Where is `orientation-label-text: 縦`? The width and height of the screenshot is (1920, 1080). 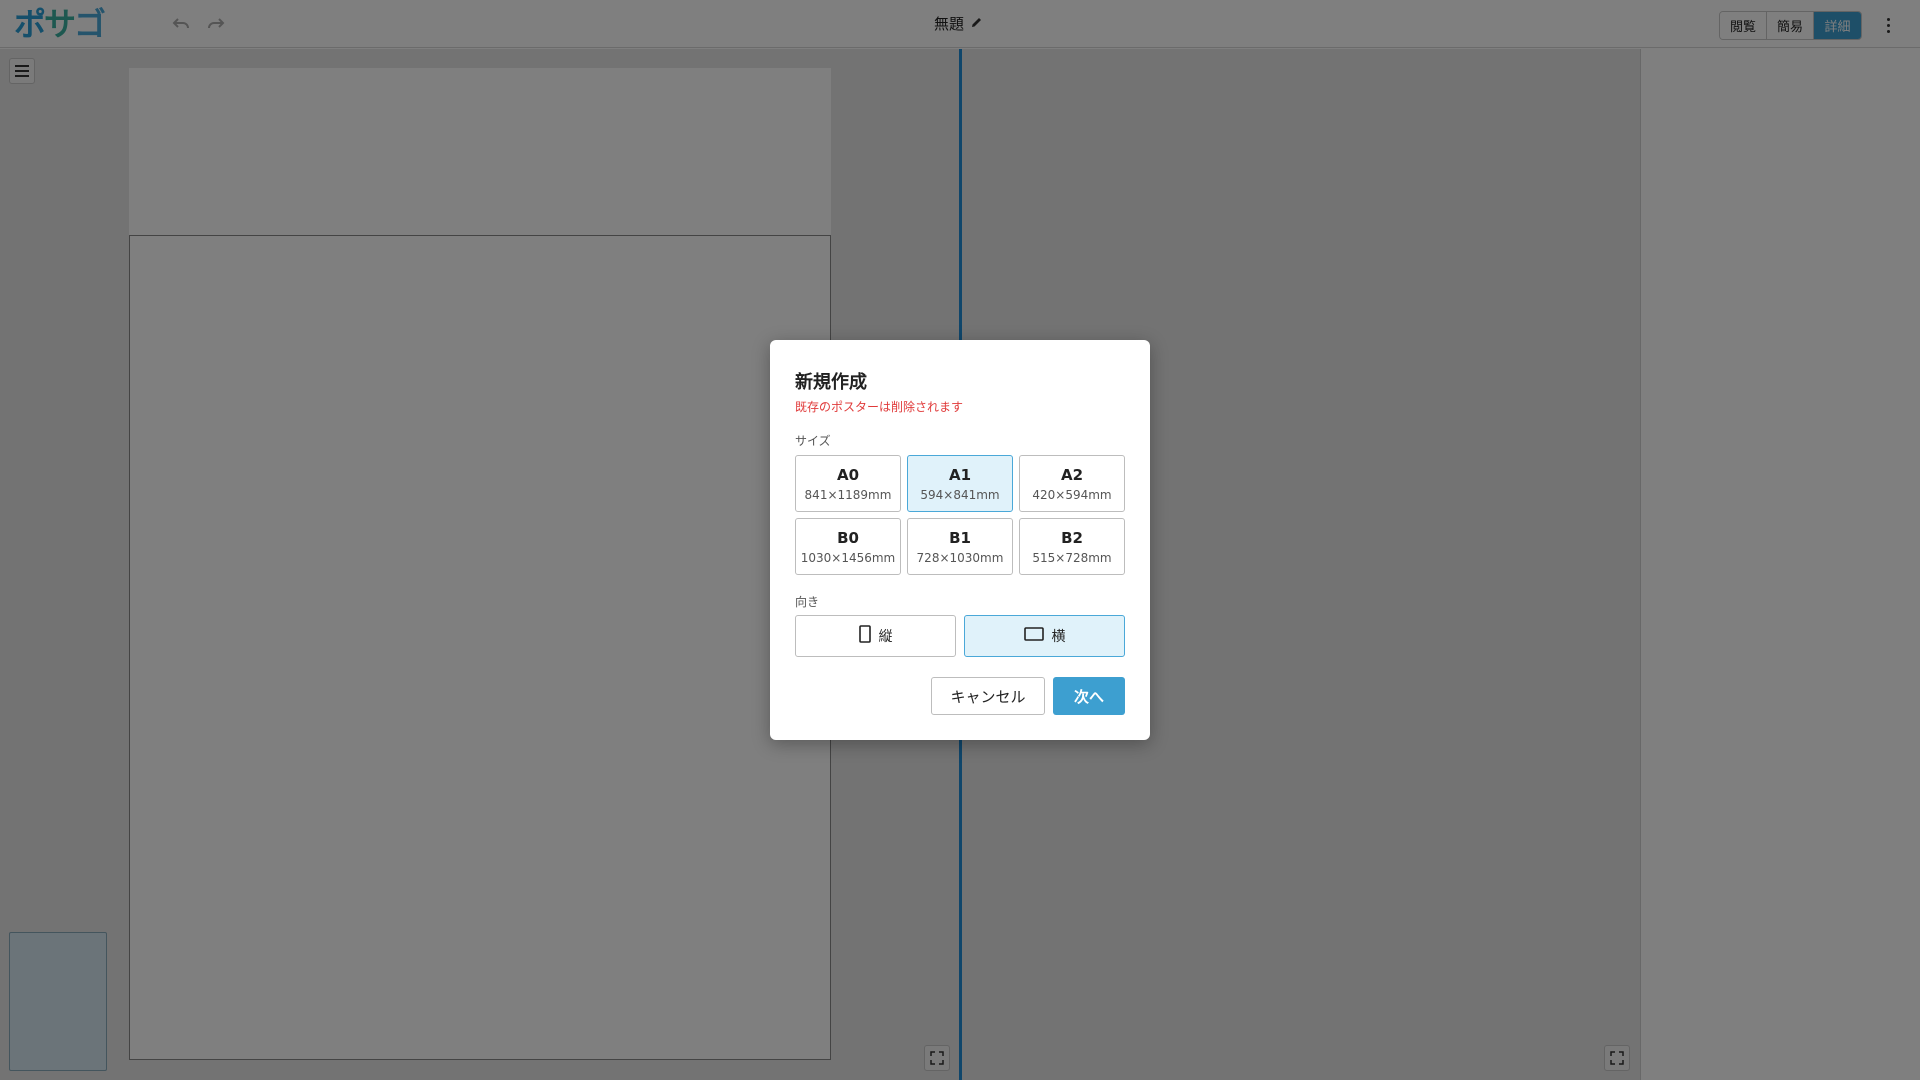
orientation-label-text: 縦 is located at coordinates (885, 637).